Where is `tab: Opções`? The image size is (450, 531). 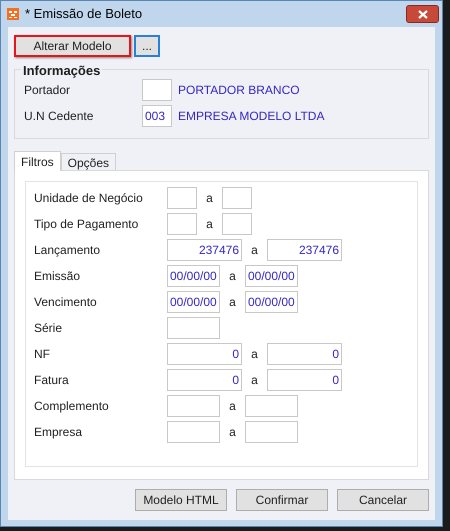 tab: Opções is located at coordinates (88, 161).